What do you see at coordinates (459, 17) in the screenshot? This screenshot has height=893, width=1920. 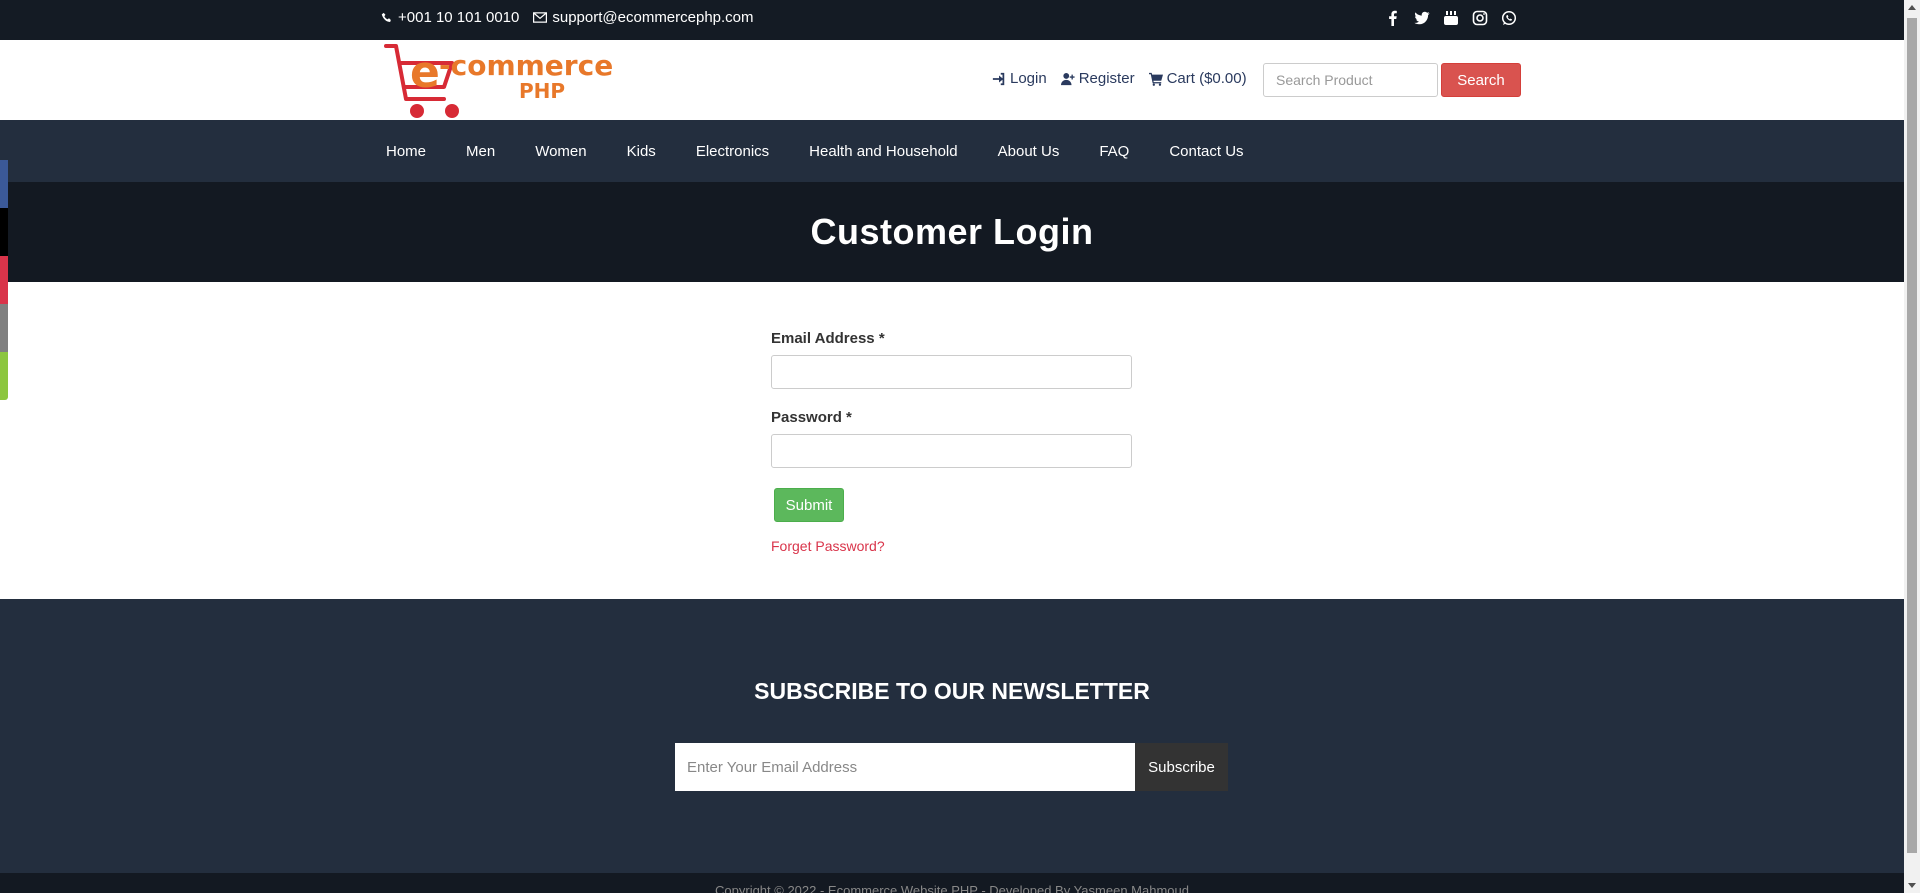 I see `phone-number: +001 10 101 0010` at bounding box center [459, 17].